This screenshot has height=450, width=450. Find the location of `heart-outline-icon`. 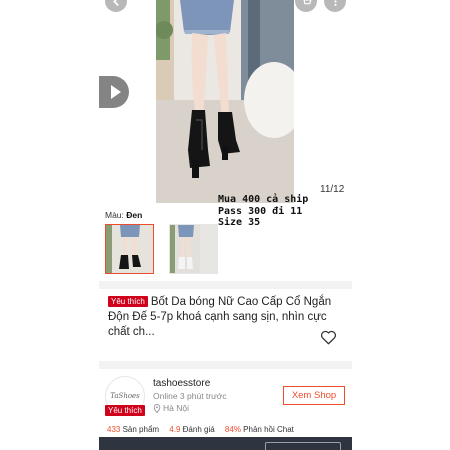

heart-outline-icon is located at coordinates (328, 337).